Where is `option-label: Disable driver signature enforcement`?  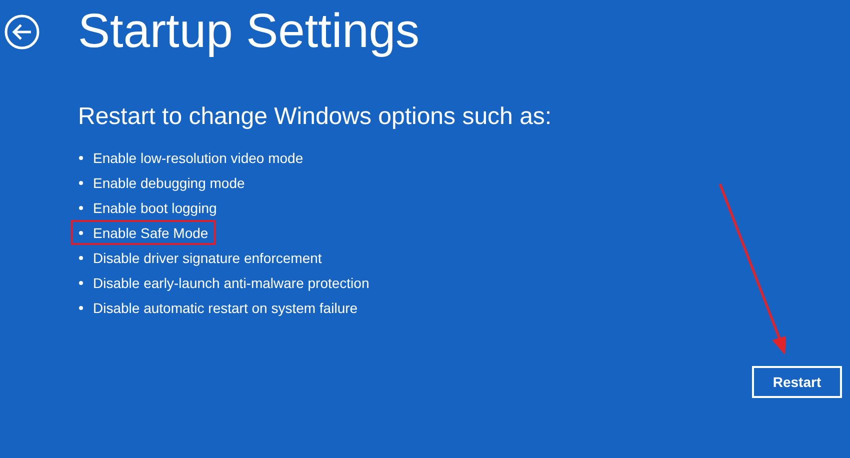
option-label: Disable driver signature enforcement is located at coordinates (207, 258).